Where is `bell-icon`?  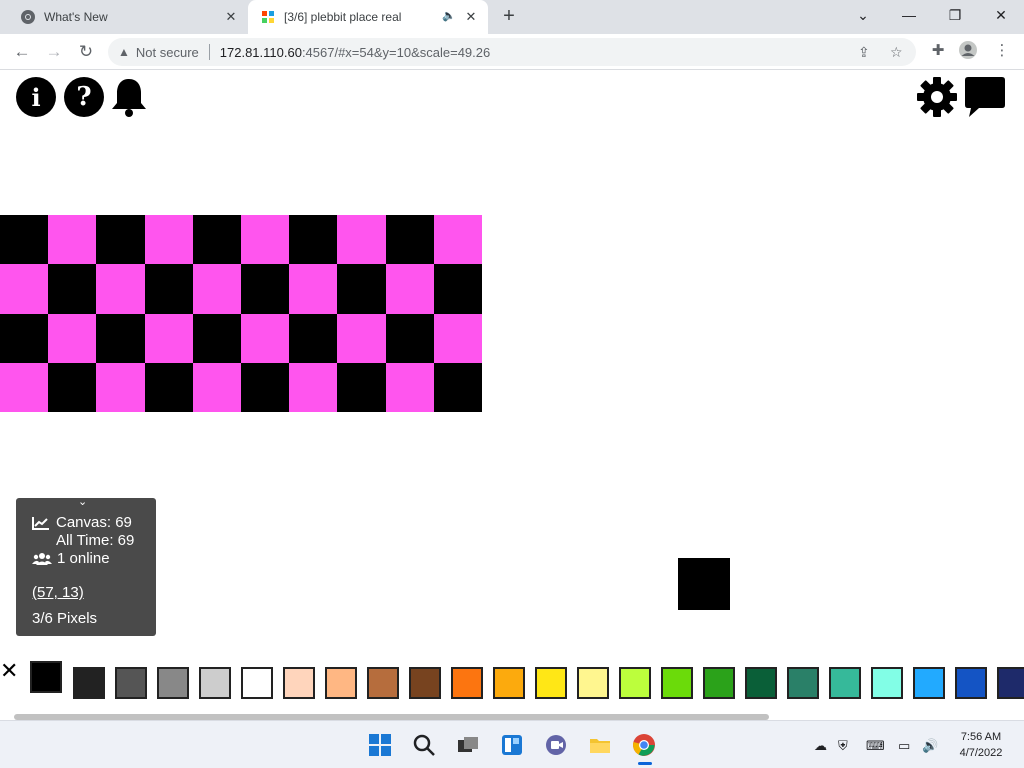 bell-icon is located at coordinates (129, 97).